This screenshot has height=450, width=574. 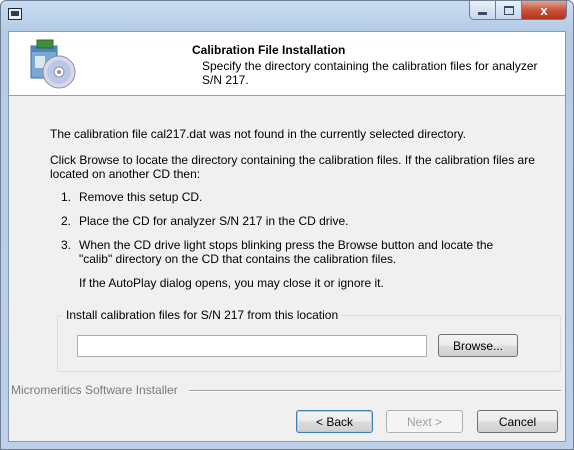 What do you see at coordinates (66, 221) in the screenshot?
I see `step-number: 2.` at bounding box center [66, 221].